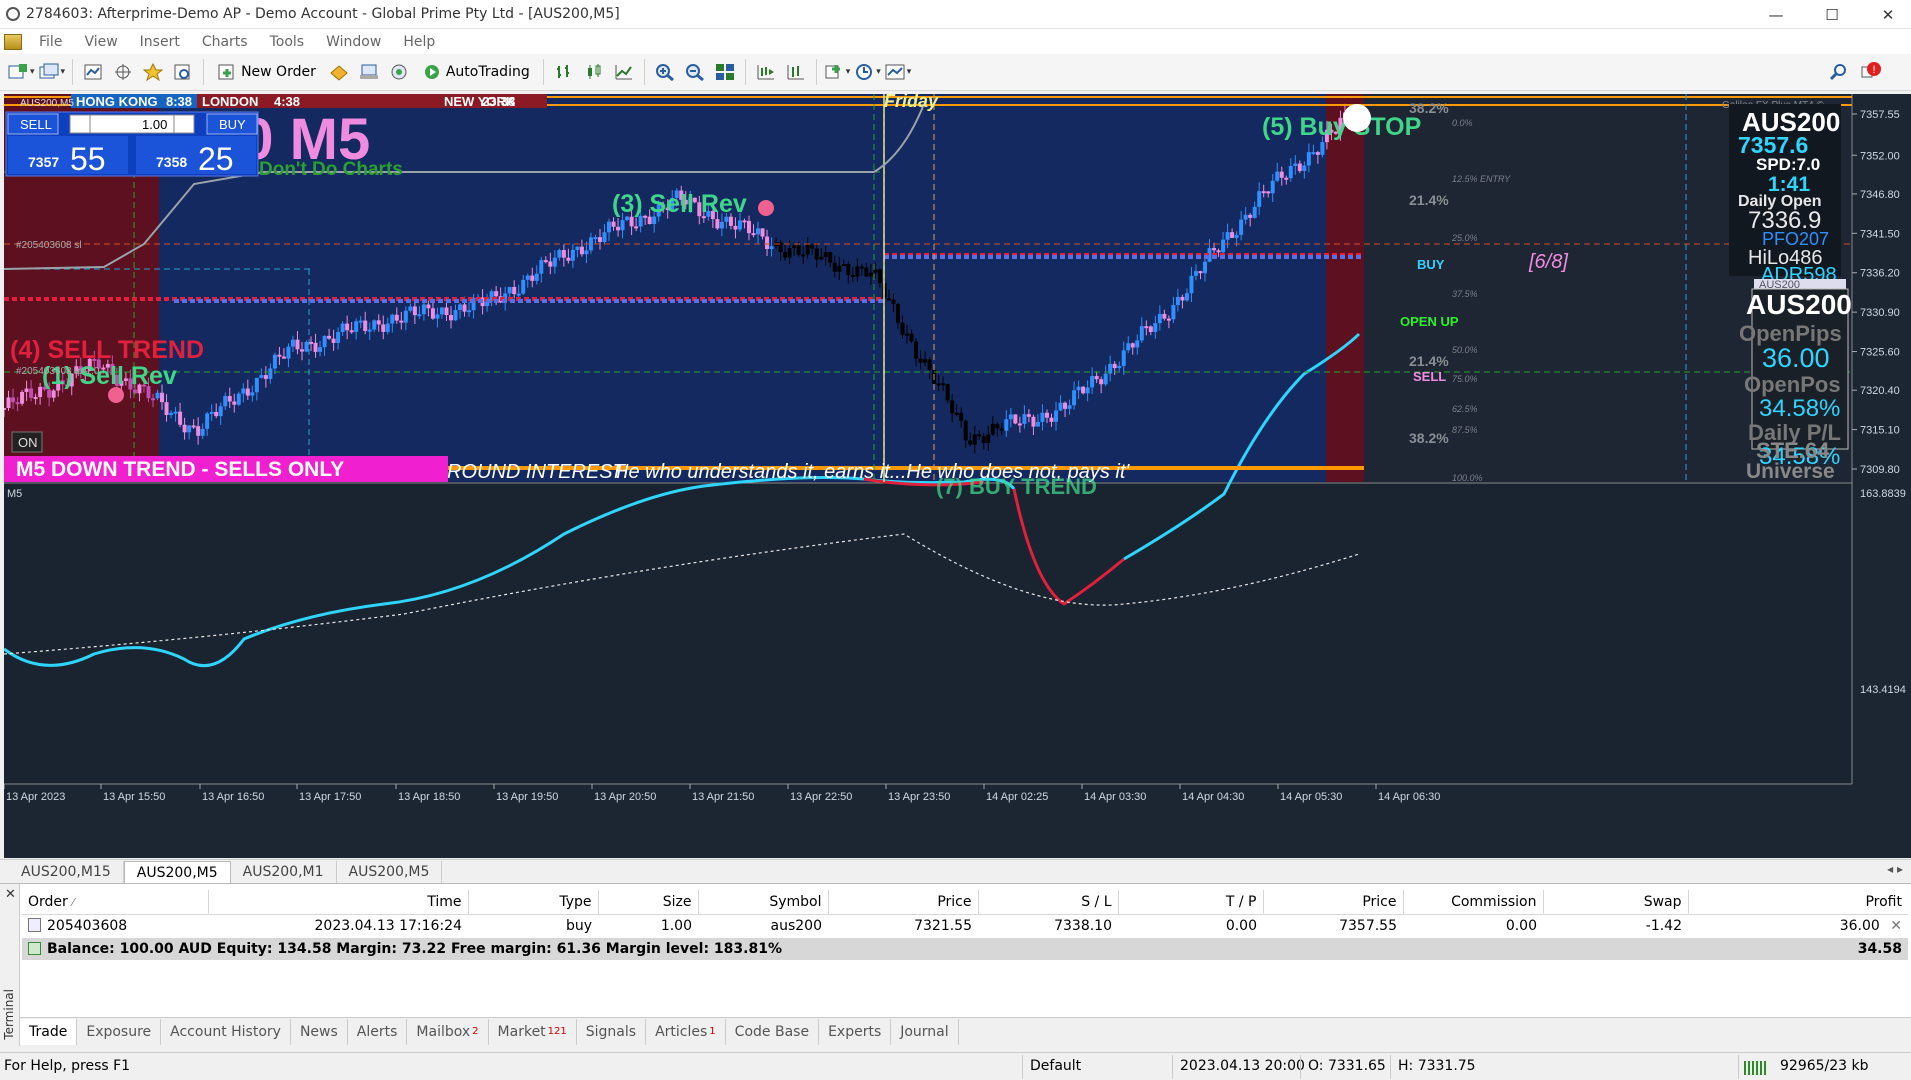 This screenshot has width=1911, height=1080. Describe the element at coordinates (537, 472) in the screenshot. I see `ticker-a: ROUND INTEREST` at that location.